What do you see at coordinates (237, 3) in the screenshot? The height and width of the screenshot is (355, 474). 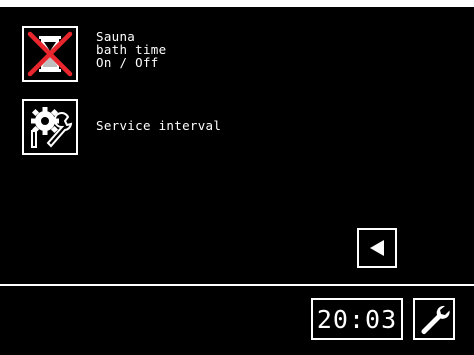 I see `top-bar` at bounding box center [237, 3].